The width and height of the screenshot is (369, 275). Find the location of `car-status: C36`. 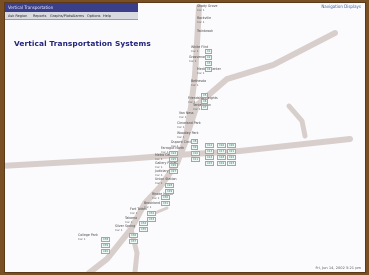

car-status: C36 is located at coordinates (134, 235).